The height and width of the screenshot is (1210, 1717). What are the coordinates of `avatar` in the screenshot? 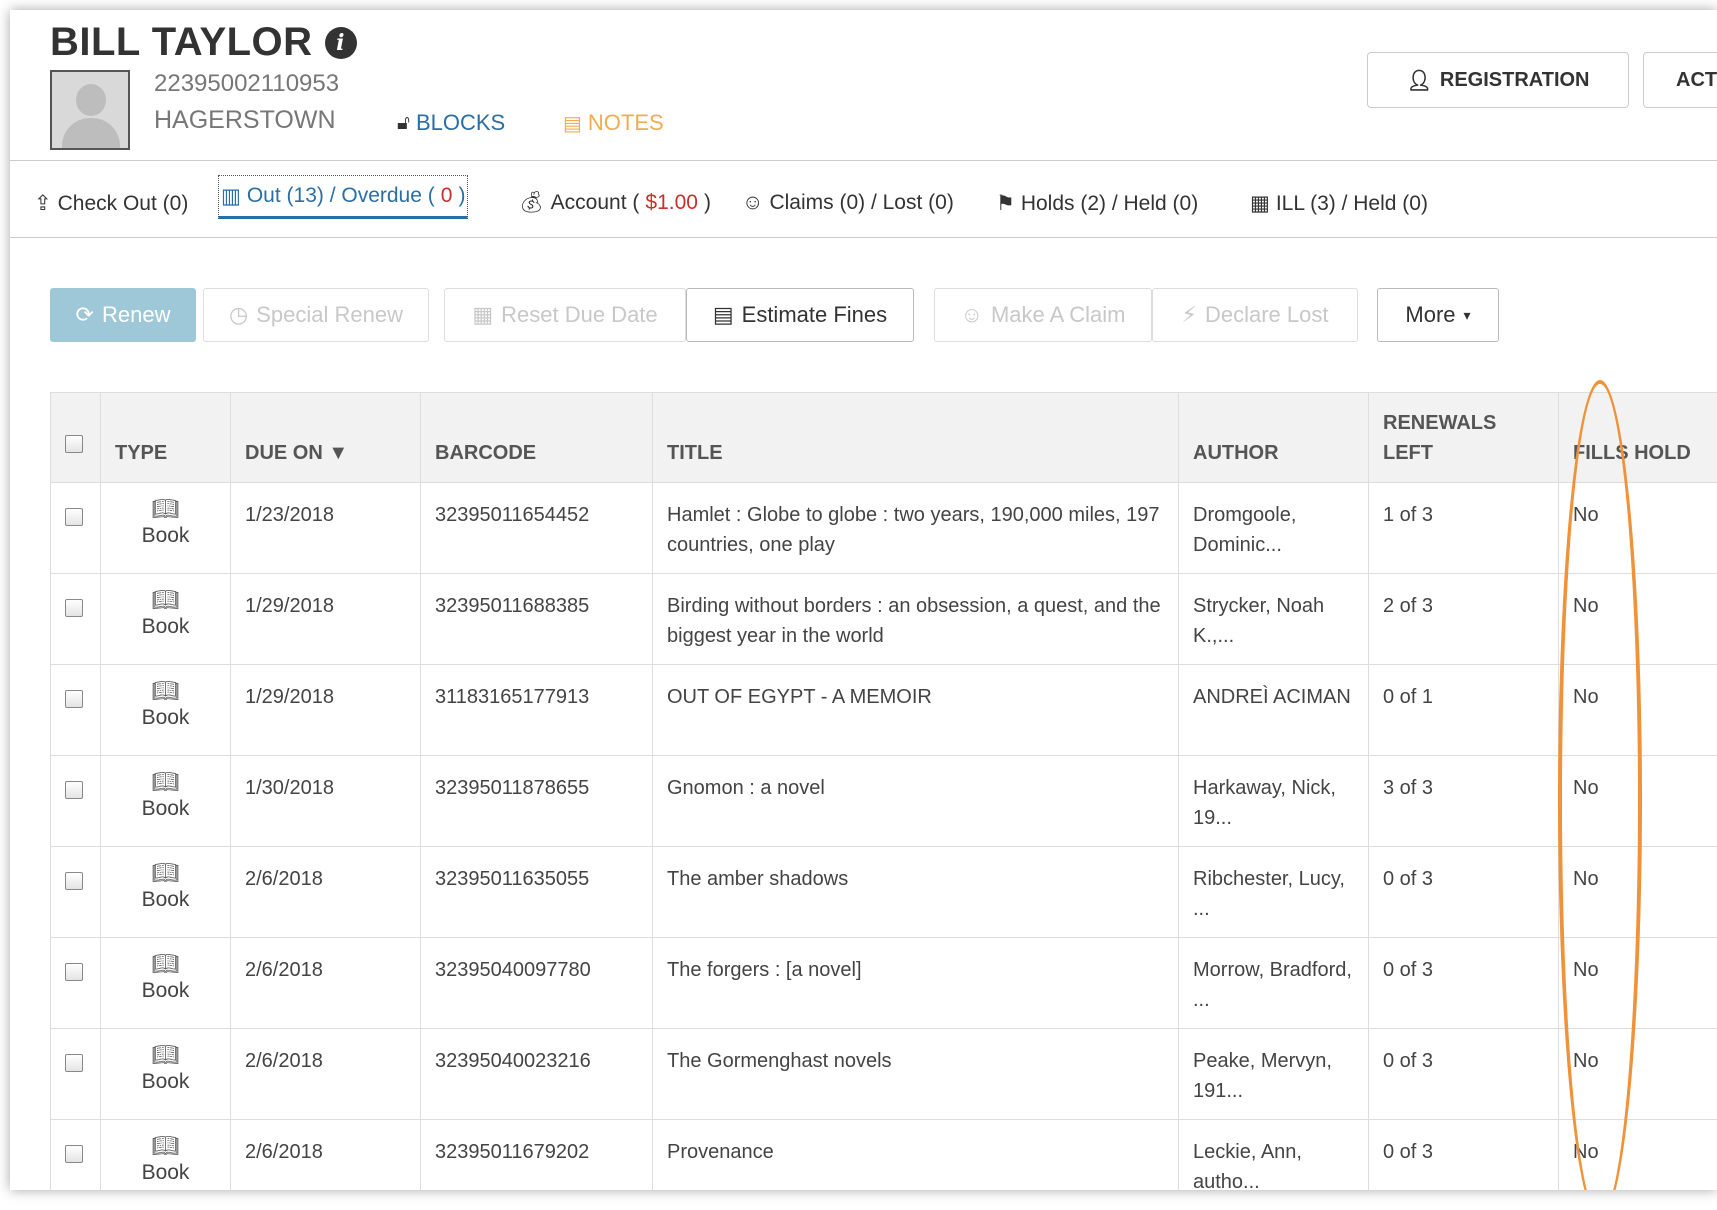 It's located at (90, 110).